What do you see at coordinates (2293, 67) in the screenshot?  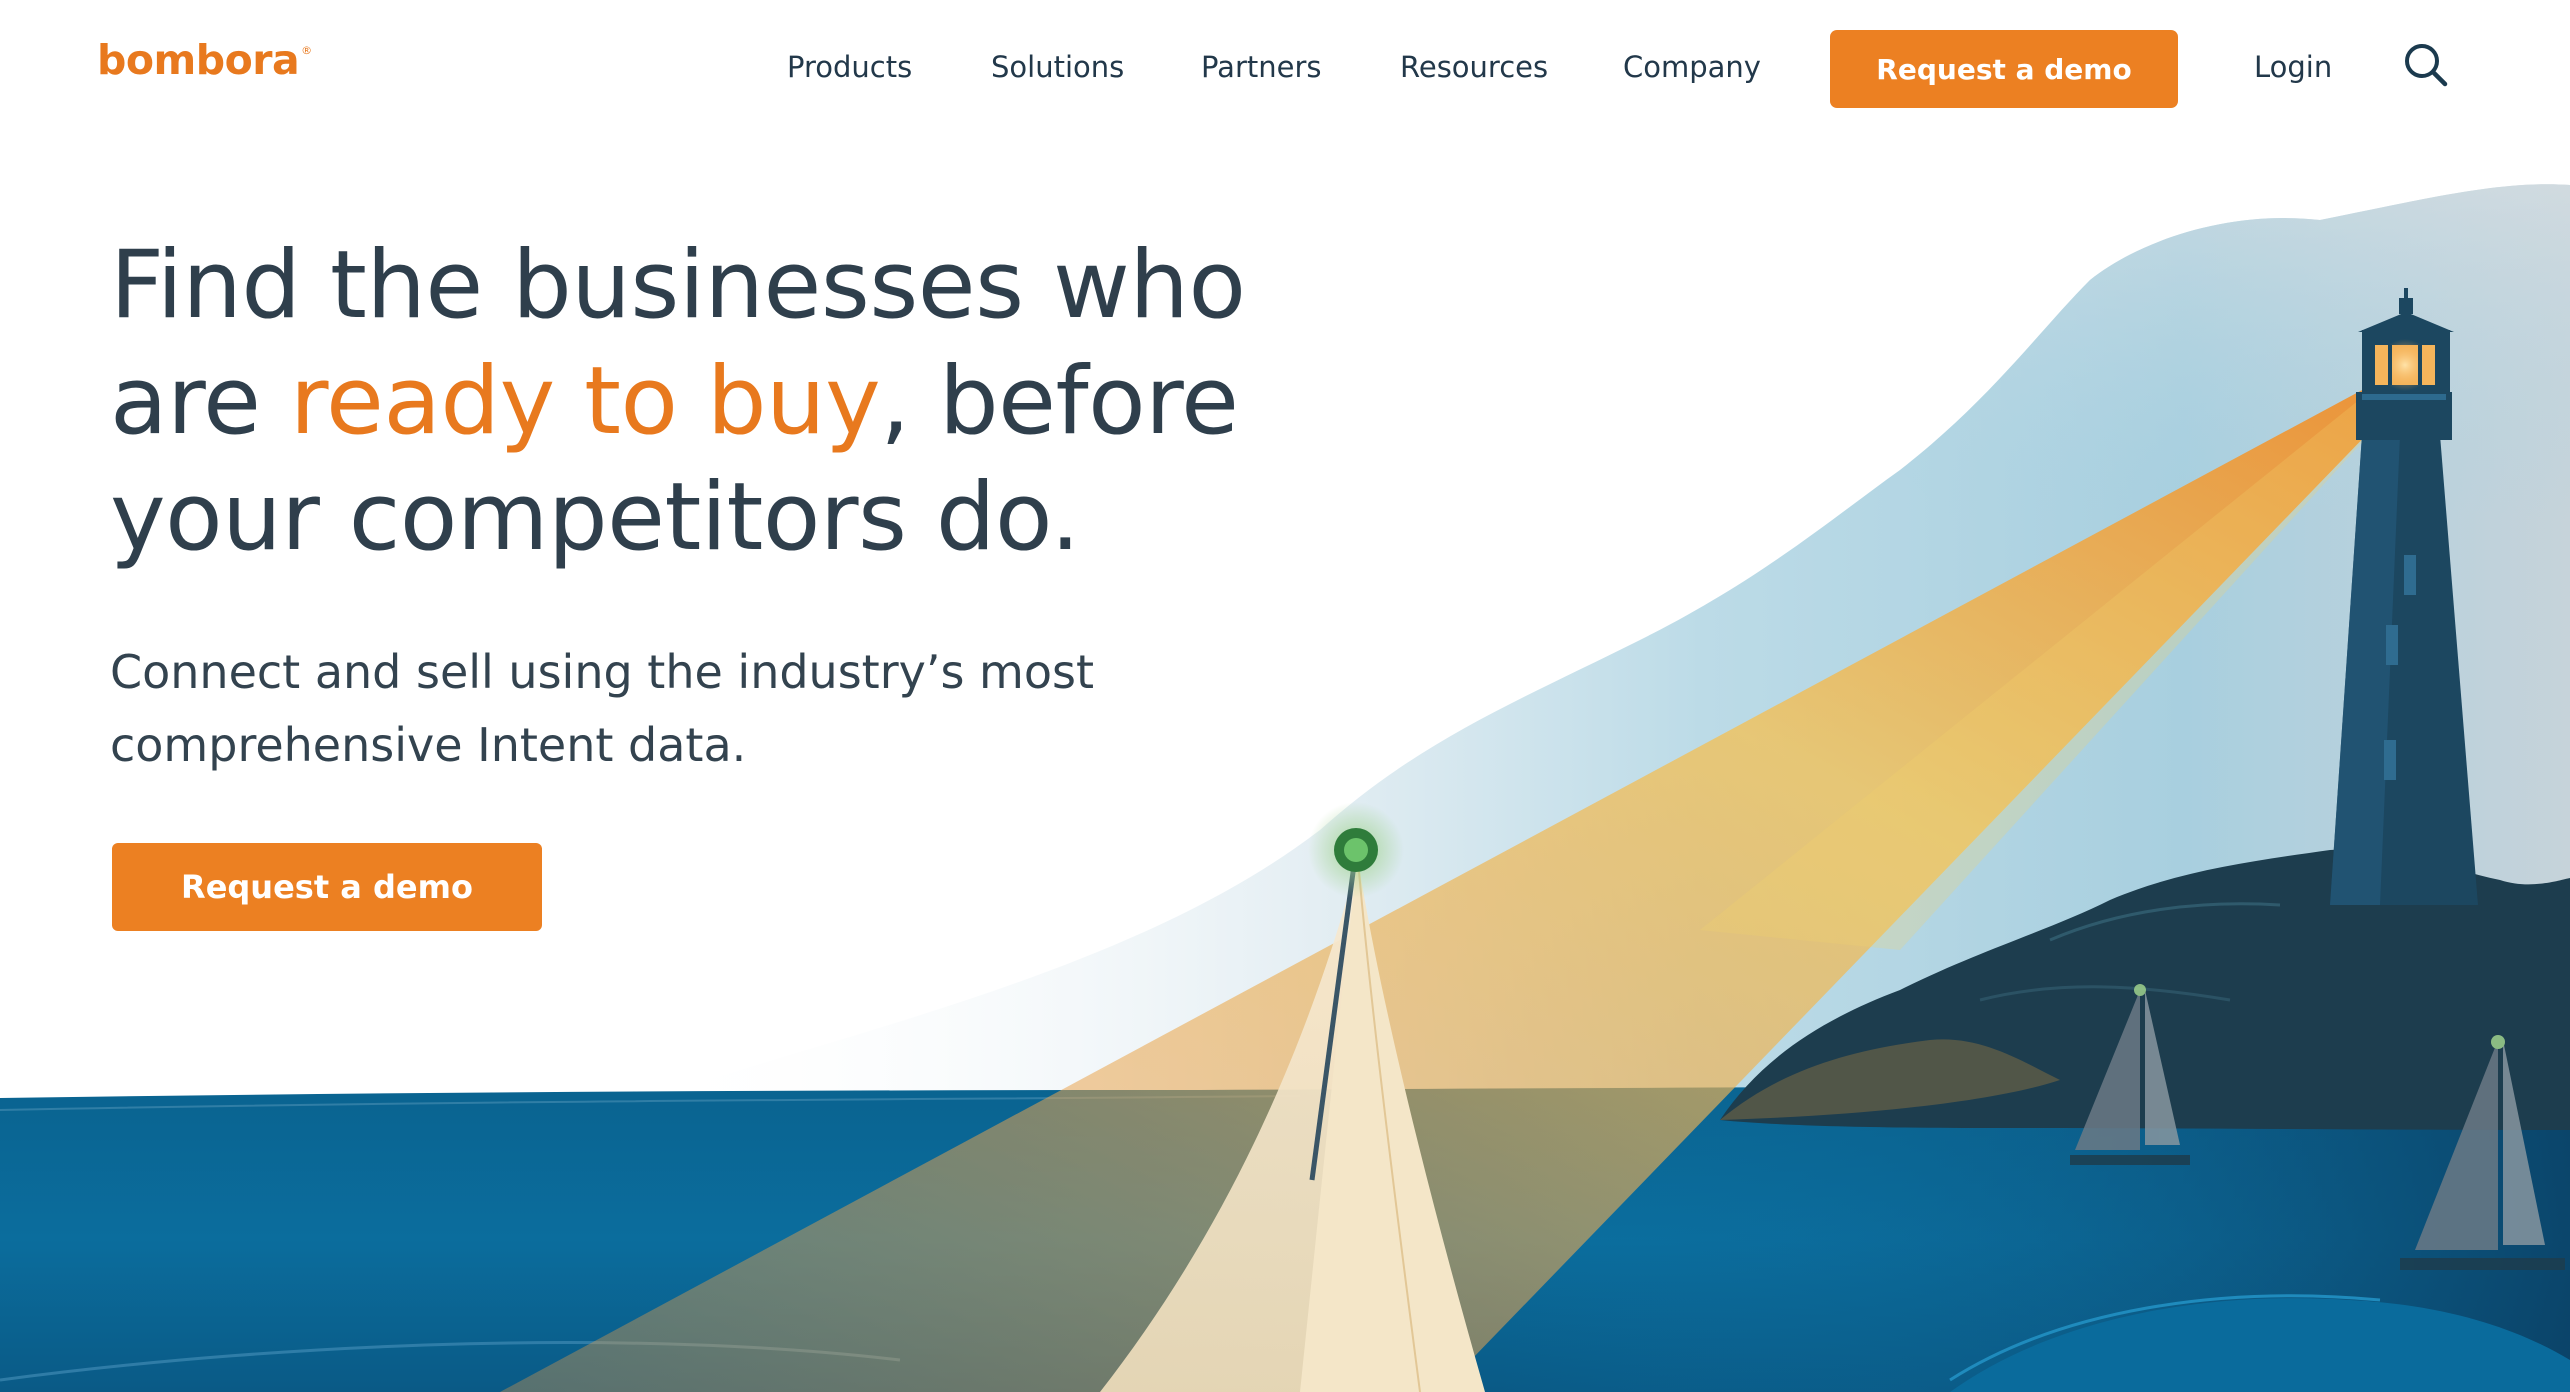 I see `login-link: Login` at bounding box center [2293, 67].